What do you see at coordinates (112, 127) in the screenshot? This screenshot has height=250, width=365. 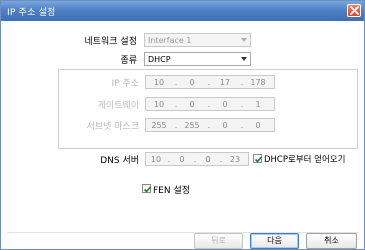 I see `subnet-mask-label: 서브넷 마스크` at bounding box center [112, 127].